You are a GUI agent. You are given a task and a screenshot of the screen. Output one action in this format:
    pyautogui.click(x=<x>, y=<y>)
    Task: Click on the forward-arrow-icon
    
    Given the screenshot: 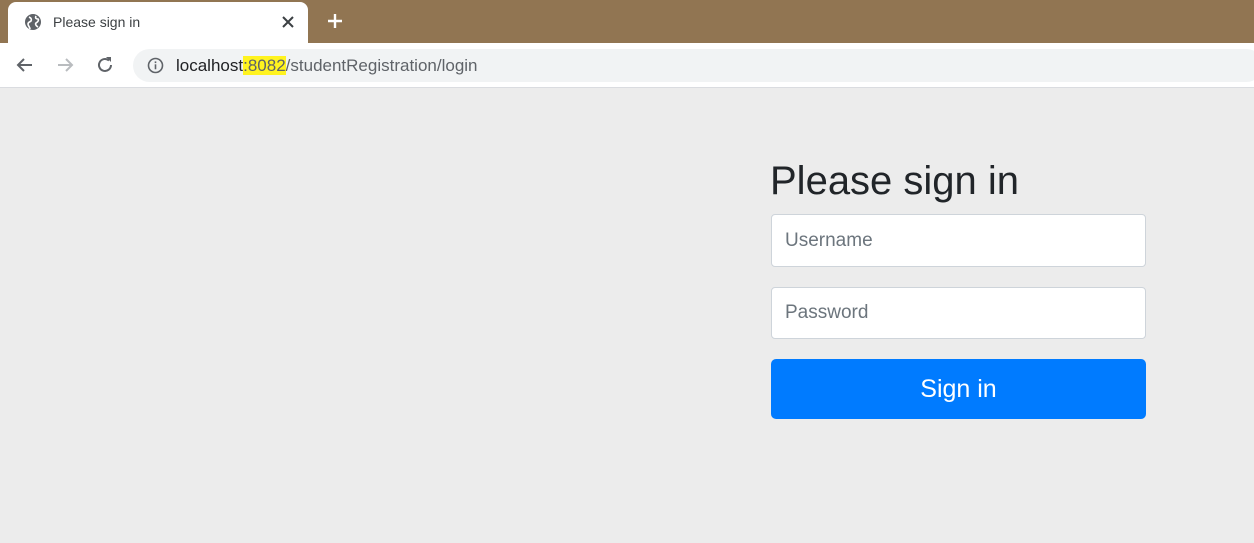 What is the action you would take?
    pyautogui.click(x=65, y=65)
    